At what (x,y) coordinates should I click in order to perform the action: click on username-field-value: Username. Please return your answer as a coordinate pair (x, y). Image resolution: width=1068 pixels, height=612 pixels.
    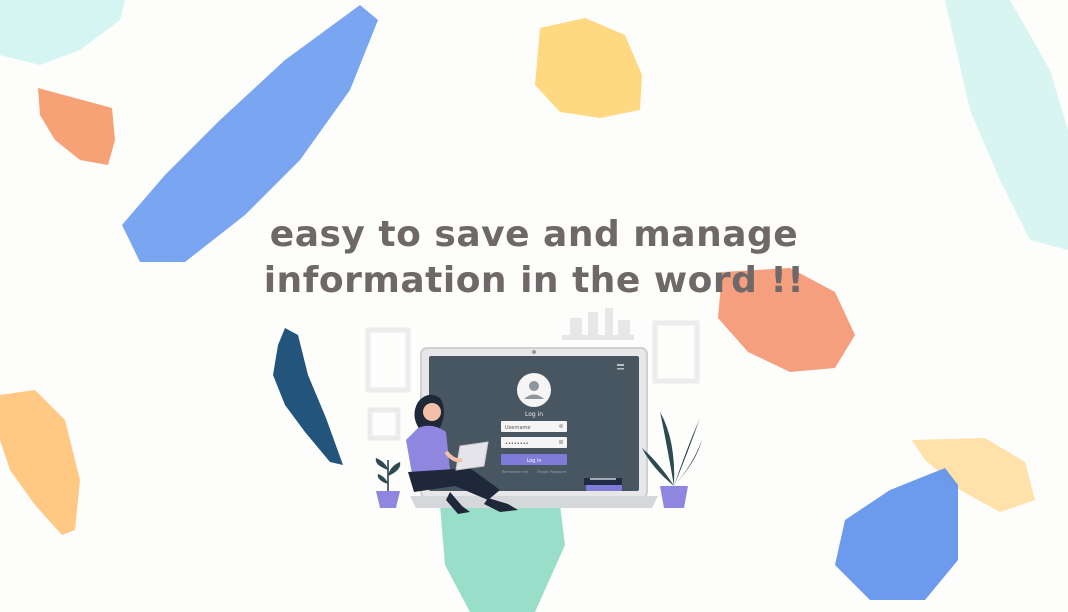
    Looking at the image, I should click on (518, 428).